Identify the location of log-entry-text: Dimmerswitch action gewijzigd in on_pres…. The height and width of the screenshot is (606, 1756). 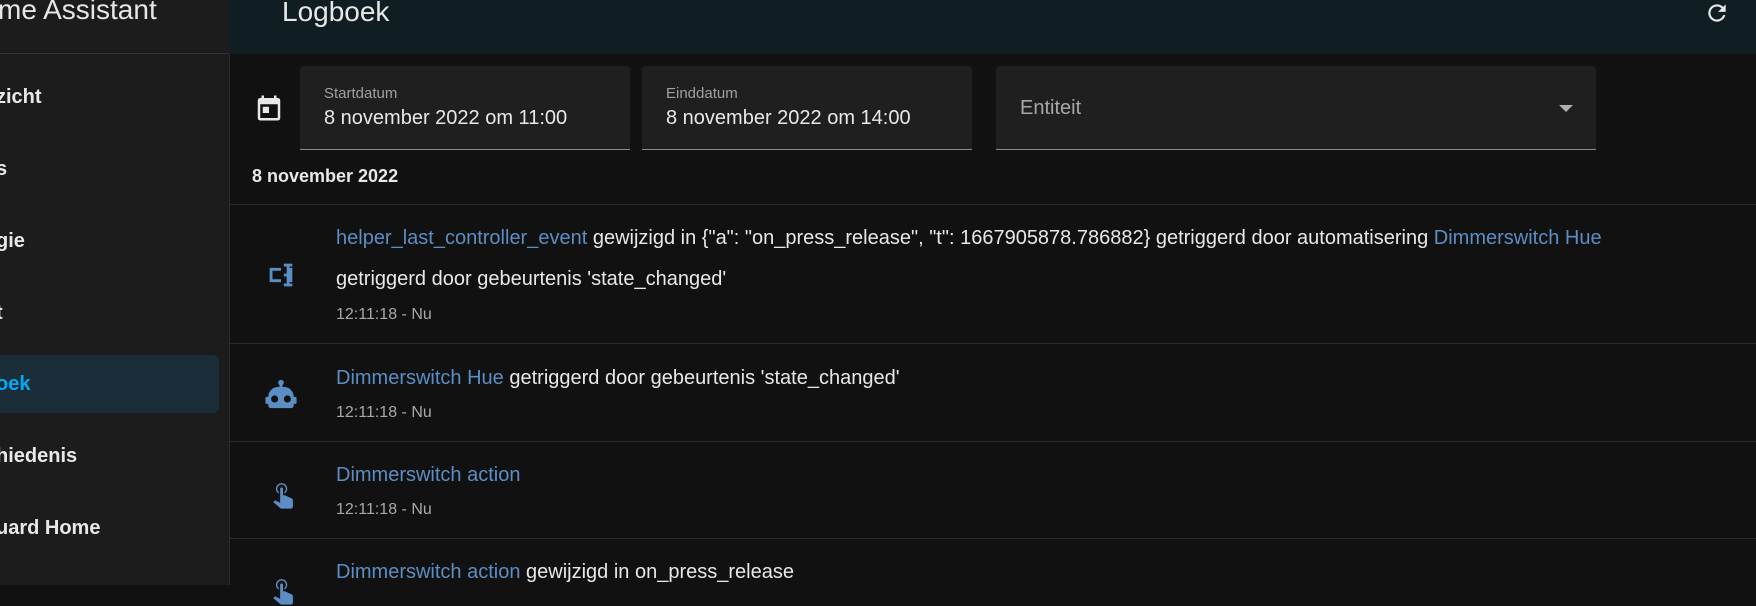
(565, 572).